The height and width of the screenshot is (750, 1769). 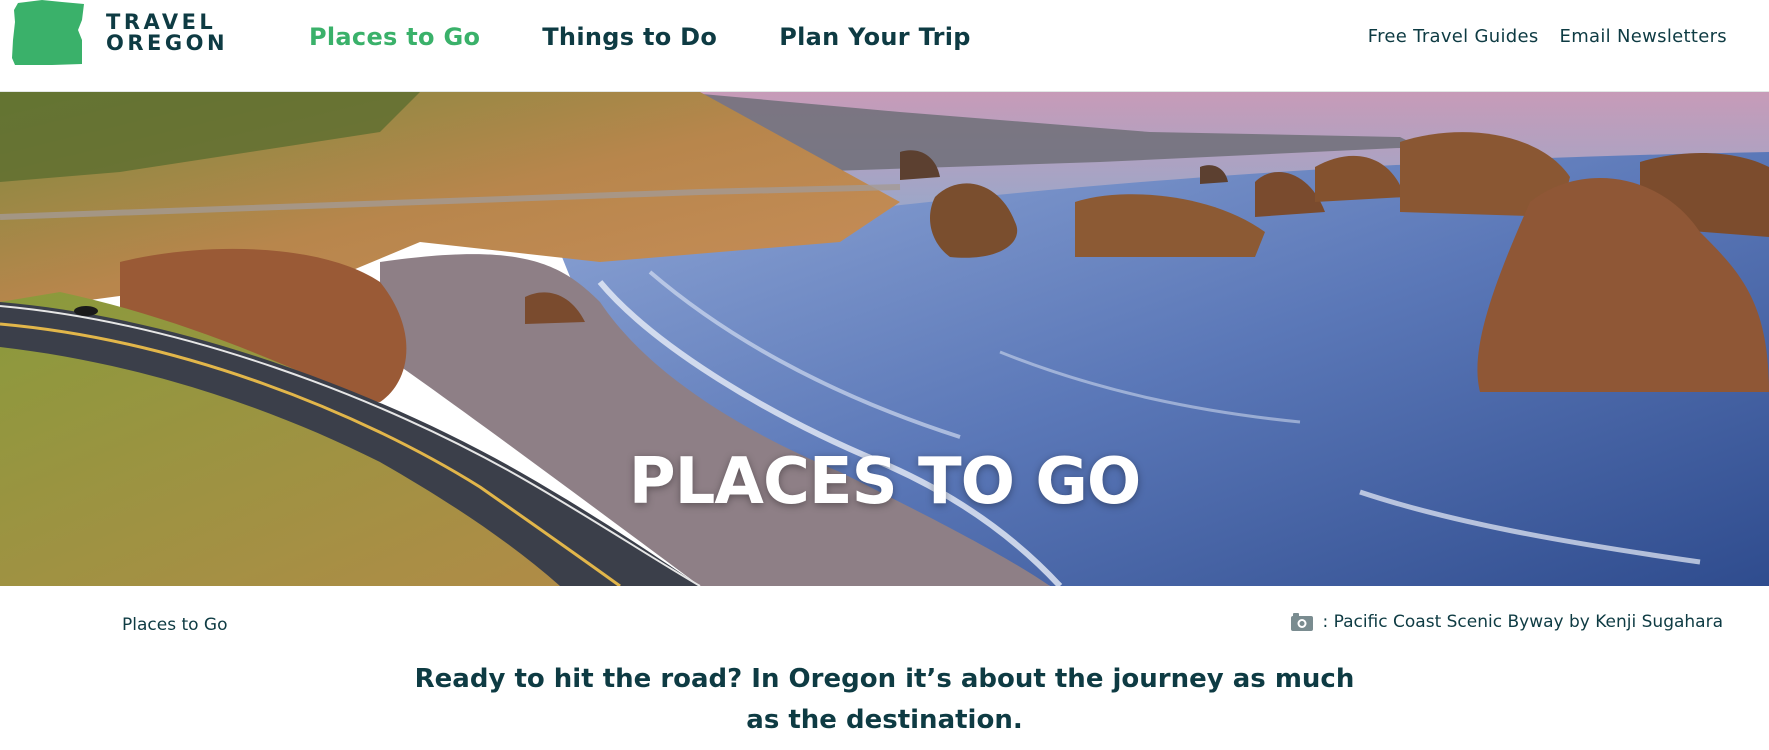 I want to click on logo-wordmark: TRAVEL OREGON, so click(x=167, y=33).